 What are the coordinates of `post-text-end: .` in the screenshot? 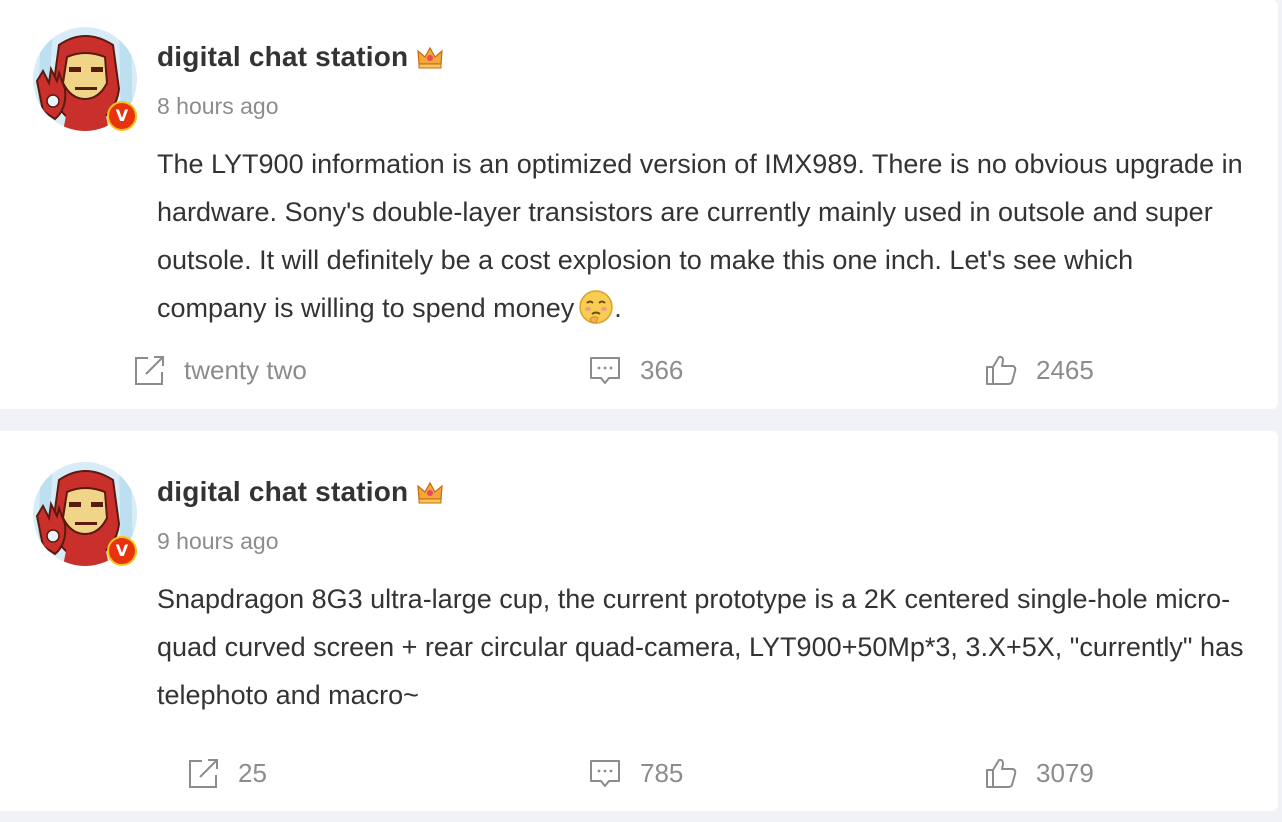 It's located at (618, 308).